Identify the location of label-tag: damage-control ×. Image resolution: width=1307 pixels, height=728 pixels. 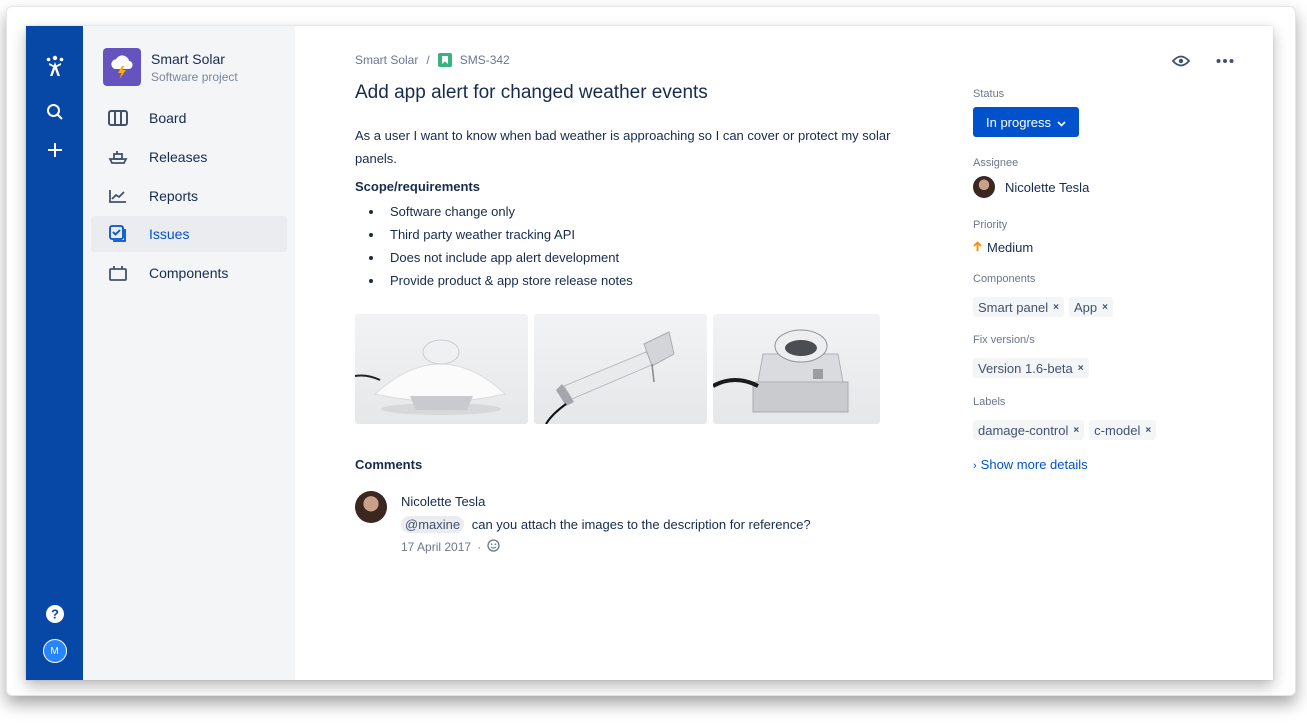
(1029, 430).